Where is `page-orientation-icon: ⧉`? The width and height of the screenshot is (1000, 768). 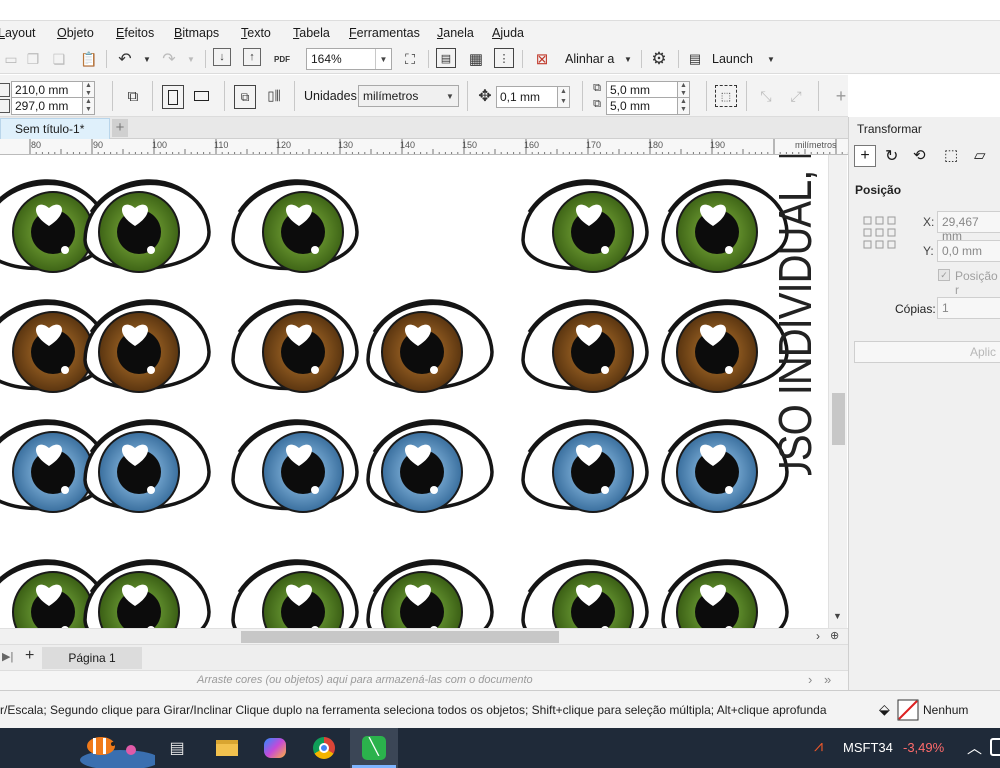
page-orientation-icon: ⧉ is located at coordinates (133, 96).